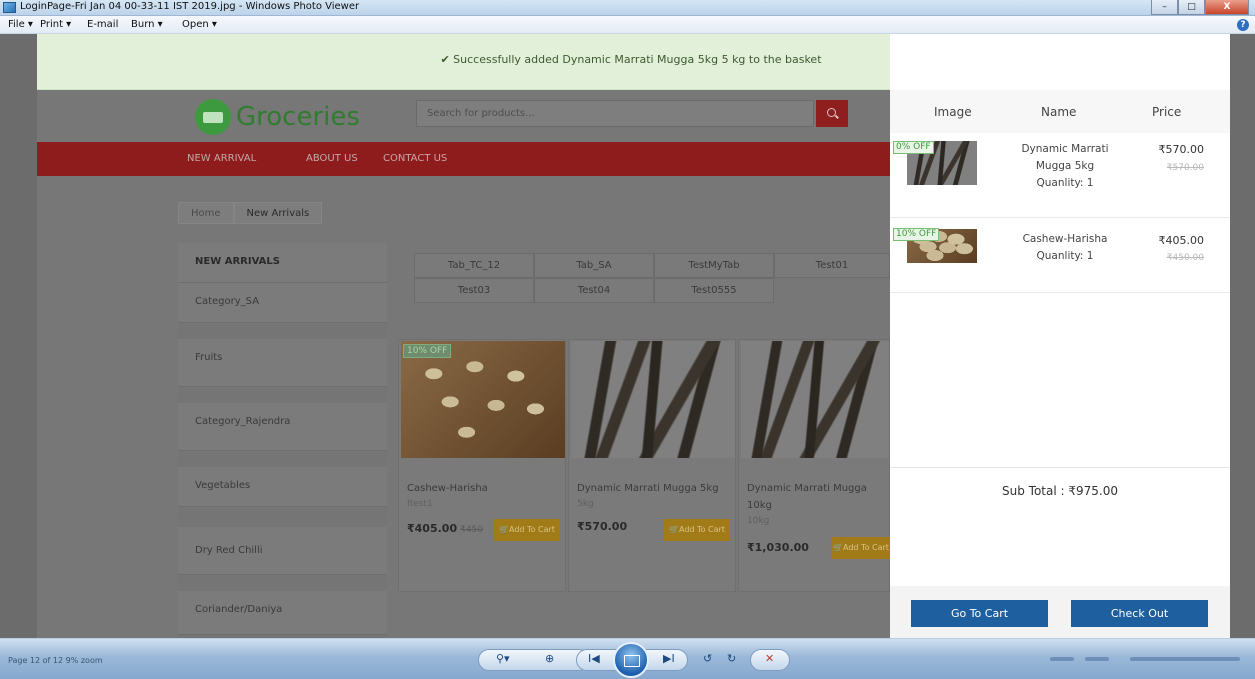 The image size is (1255, 679). I want to click on nav-about-us: ABOUT US, so click(332, 158).